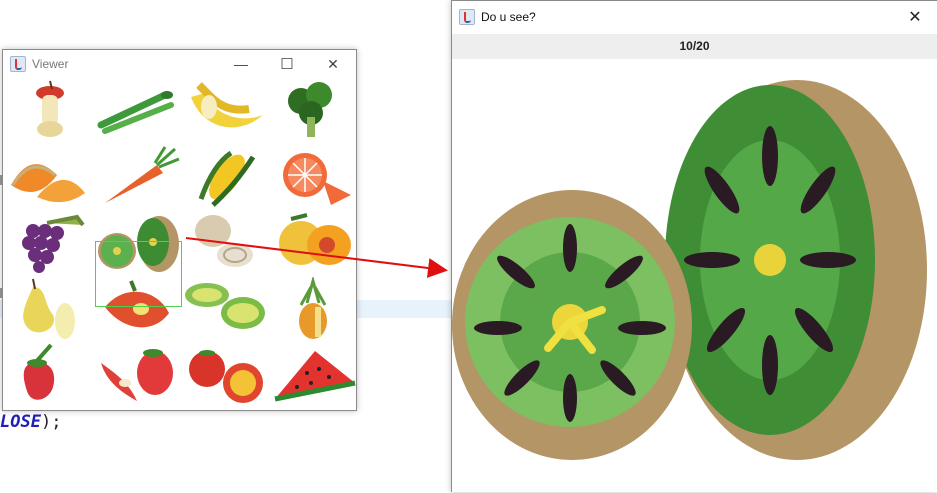 The width and height of the screenshot is (937, 493). I want to click on thumbnail-chili-strawberry, so click(138, 376).